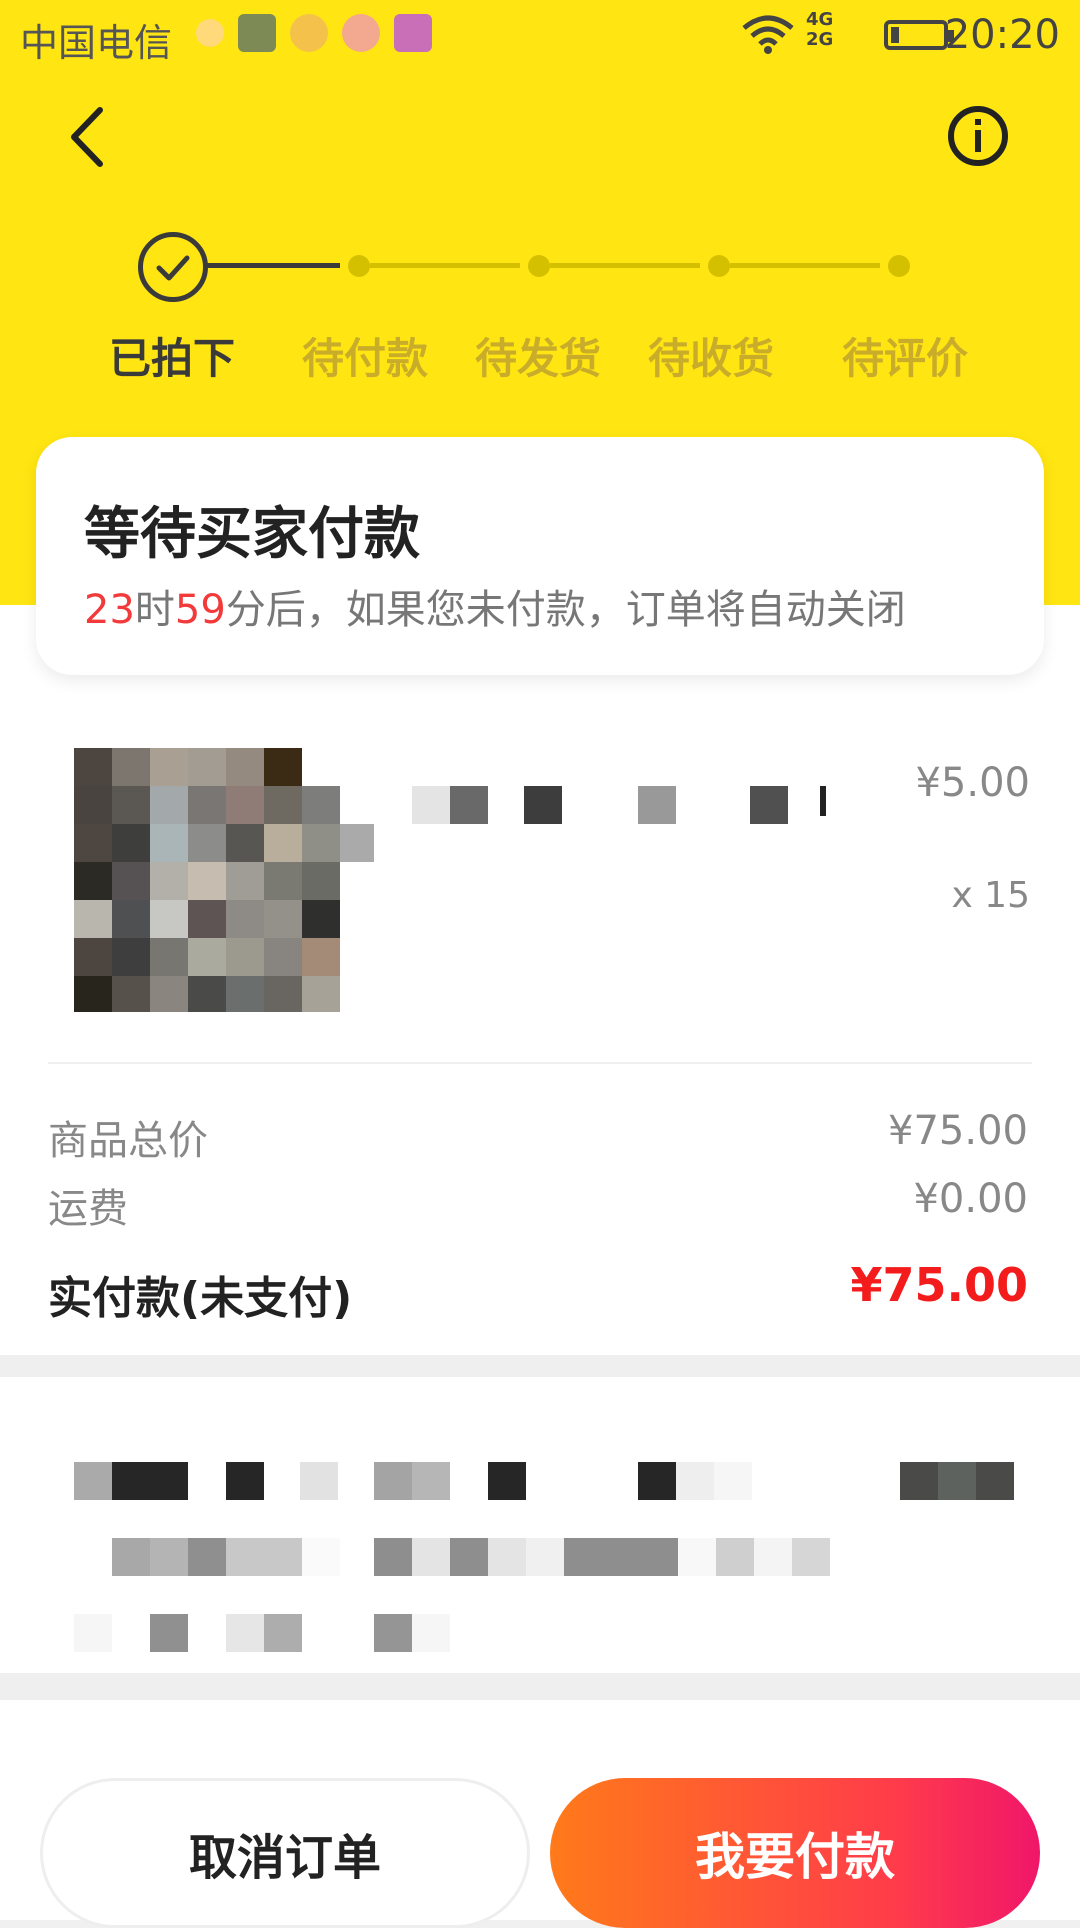 This screenshot has height=1928, width=1080. What do you see at coordinates (171, 358) in the screenshot?
I see `step-label-ordered: 已拍下` at bounding box center [171, 358].